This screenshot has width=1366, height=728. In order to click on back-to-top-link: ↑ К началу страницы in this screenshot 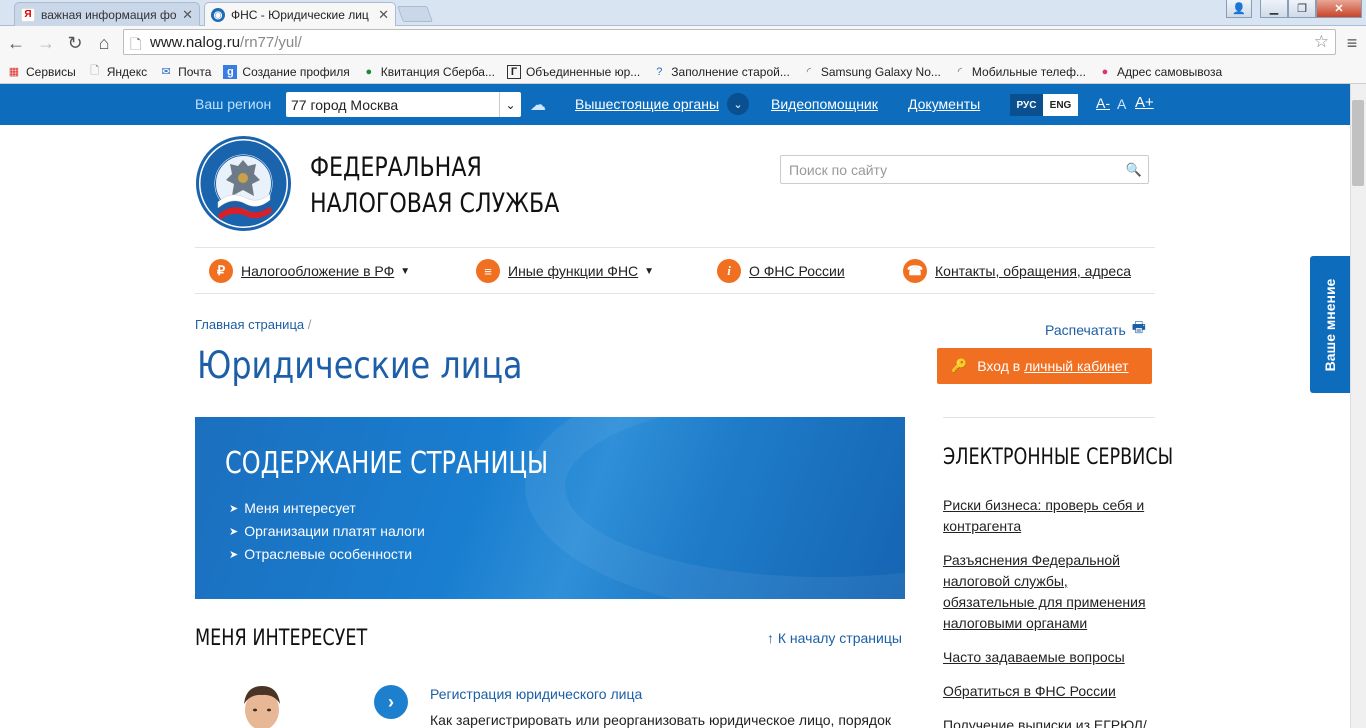, I will do `click(834, 638)`.